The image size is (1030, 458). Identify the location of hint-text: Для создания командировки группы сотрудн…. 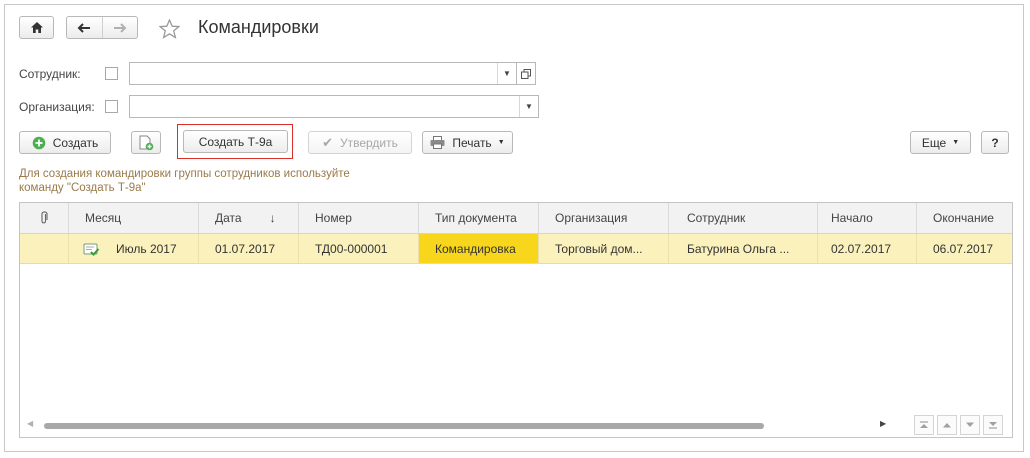
(219, 181).